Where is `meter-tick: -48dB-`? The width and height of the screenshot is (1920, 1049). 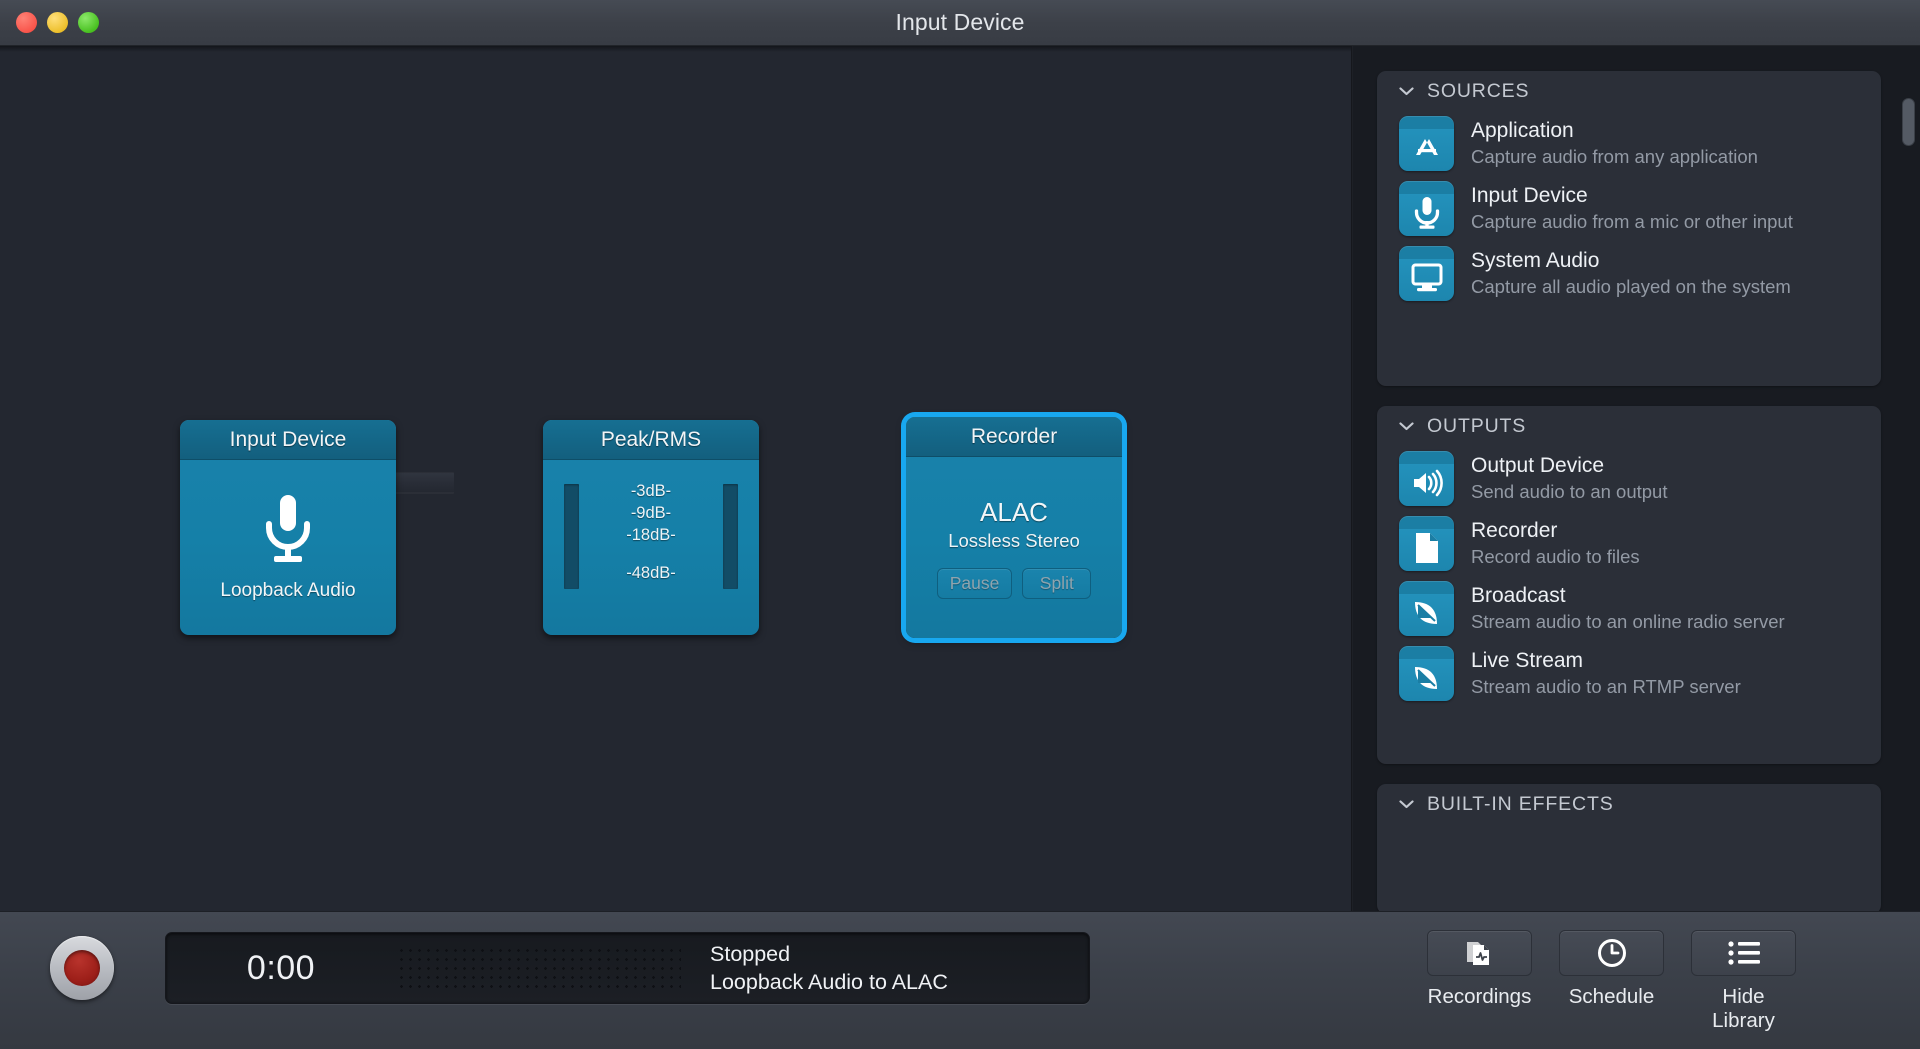 meter-tick: -48dB- is located at coordinates (651, 573).